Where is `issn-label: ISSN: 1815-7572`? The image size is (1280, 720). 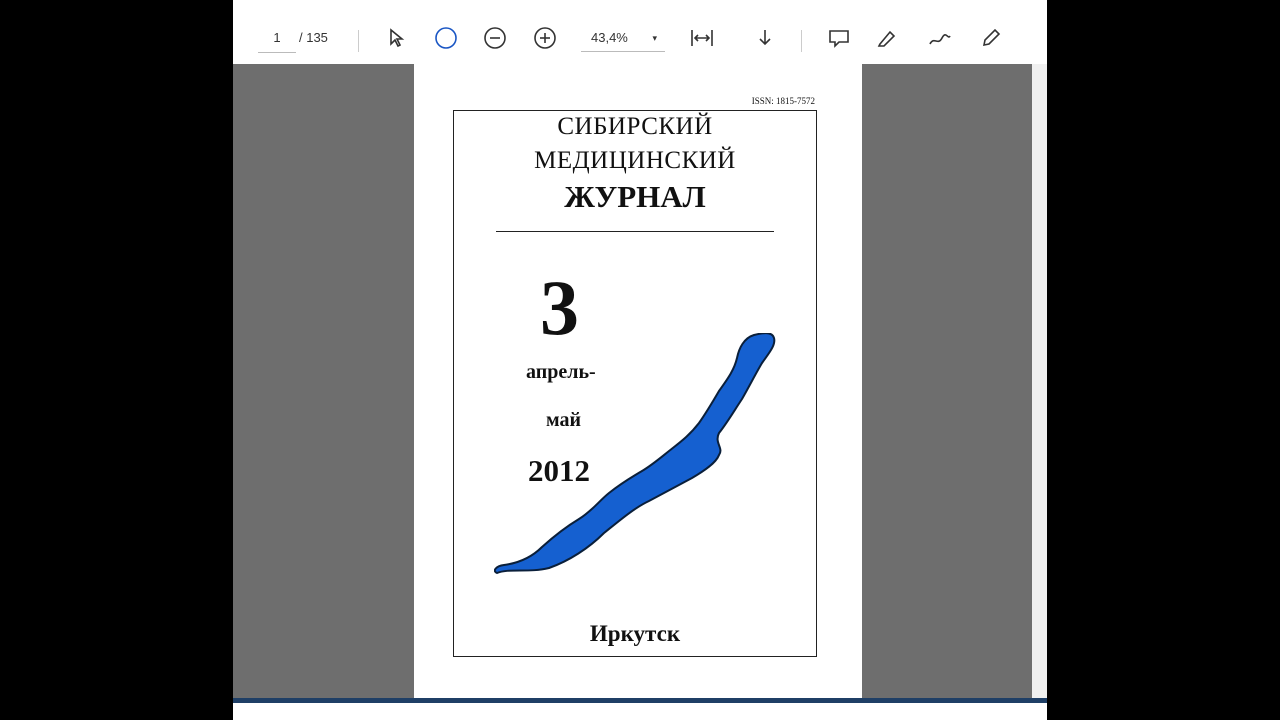
issn-label: ISSN: 1815-7572 is located at coordinates (783, 101).